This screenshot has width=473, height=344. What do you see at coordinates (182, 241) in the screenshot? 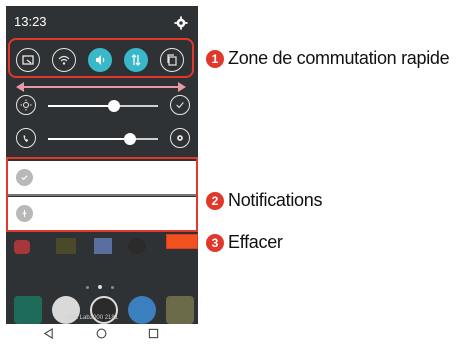
I see `clear-button` at bounding box center [182, 241].